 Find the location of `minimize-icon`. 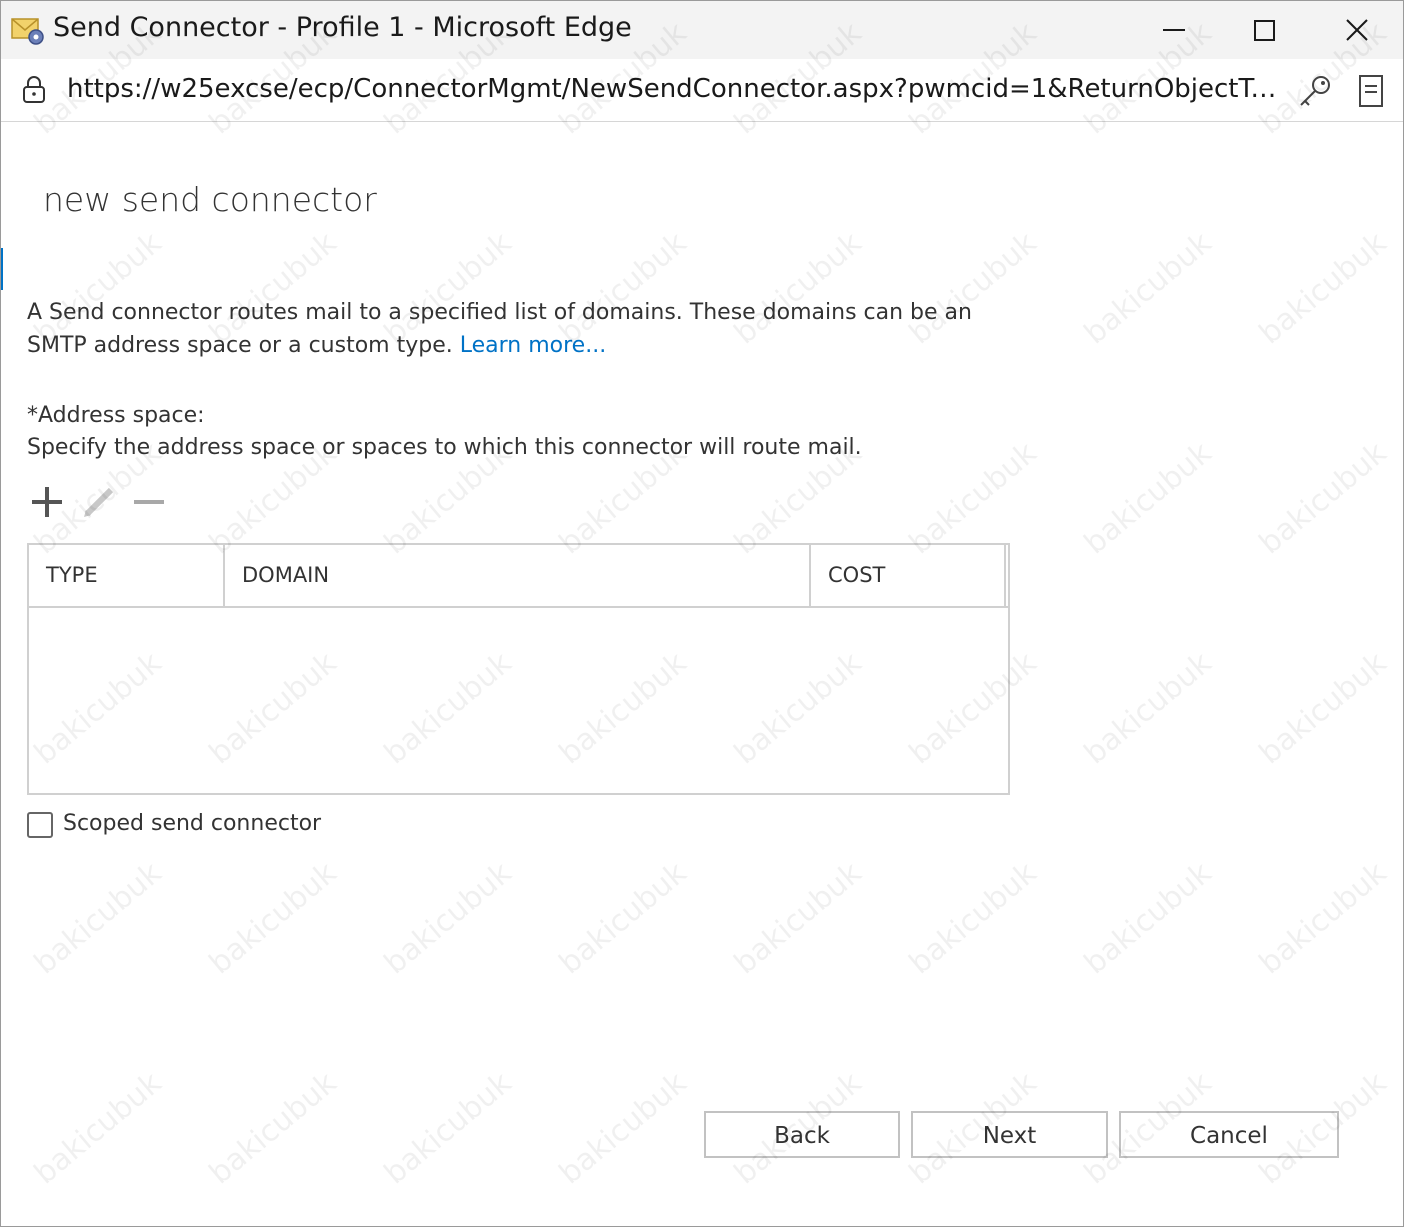

minimize-icon is located at coordinates (1174, 30).